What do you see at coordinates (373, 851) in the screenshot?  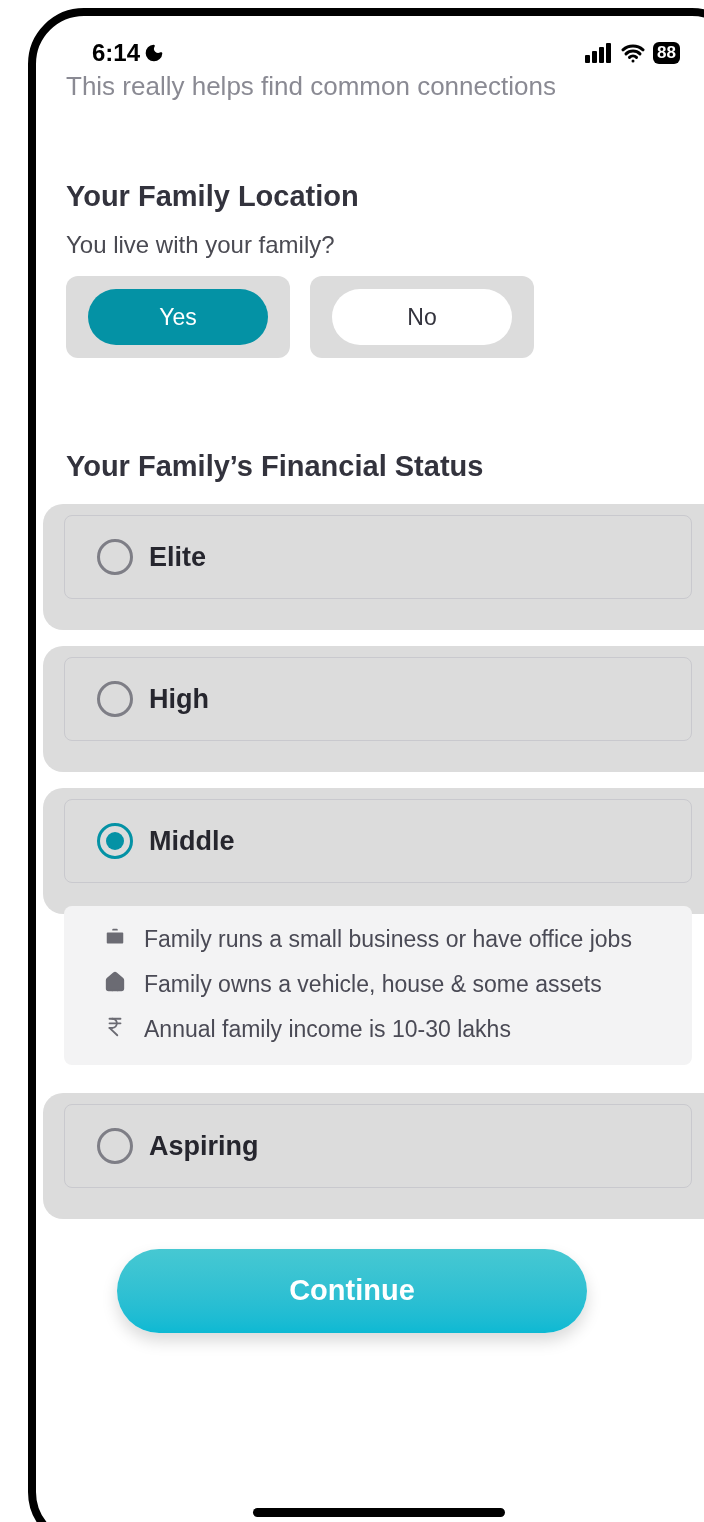 I see `option-card: Middle` at bounding box center [373, 851].